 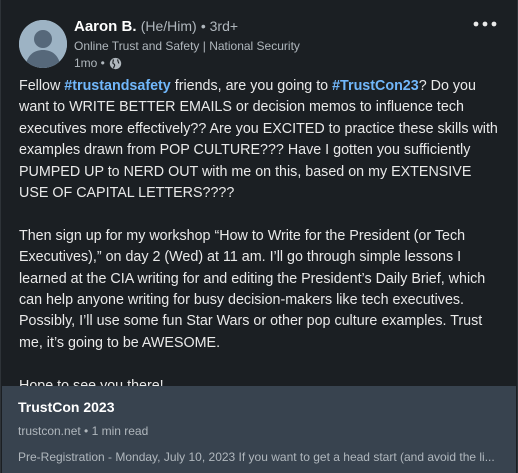 I want to click on person-silhouette-icon, so click(x=43, y=44).